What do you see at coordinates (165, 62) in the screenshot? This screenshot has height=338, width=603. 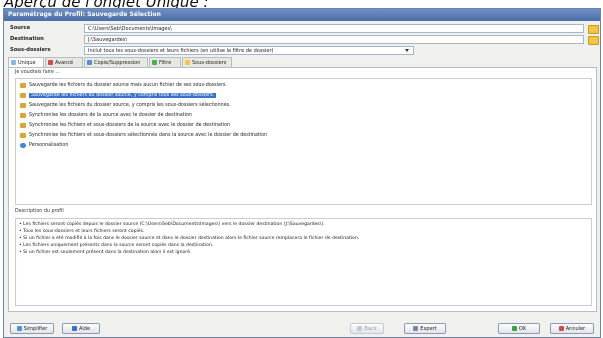 I see `tab-filter: Filtre` at bounding box center [165, 62].